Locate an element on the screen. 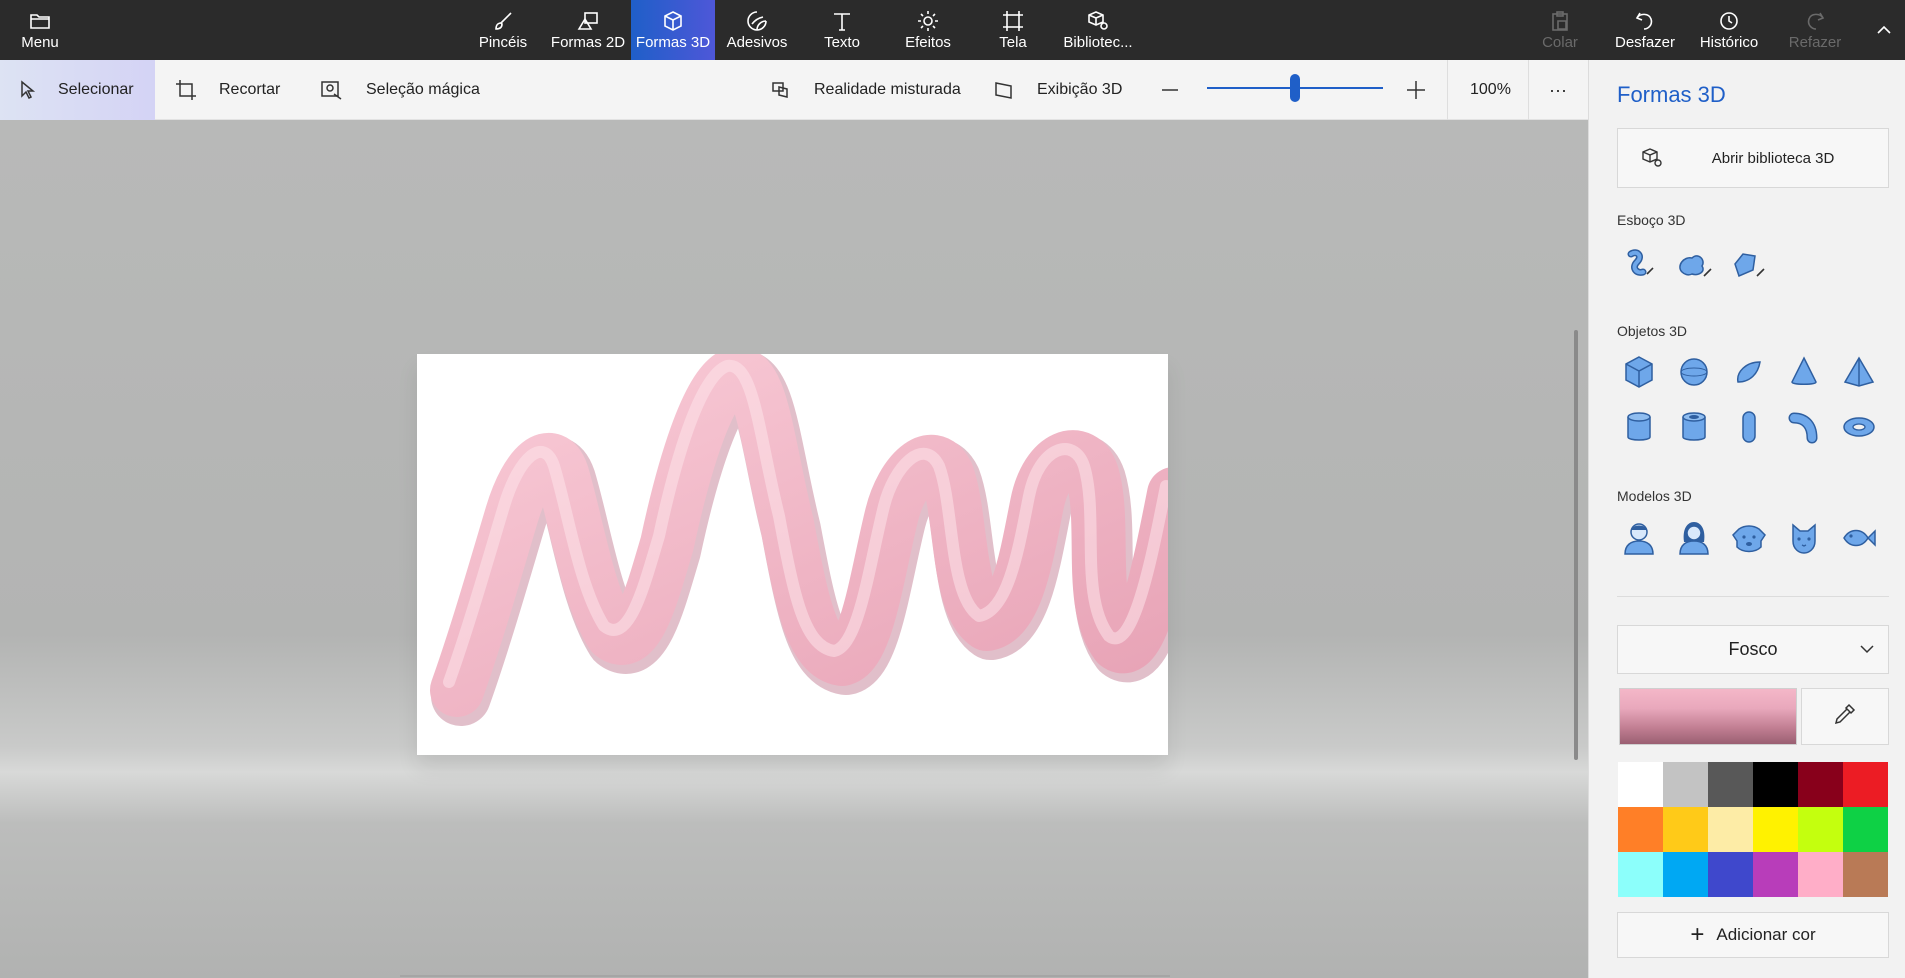  tab-formas-2d: Formas 2D is located at coordinates (588, 30).